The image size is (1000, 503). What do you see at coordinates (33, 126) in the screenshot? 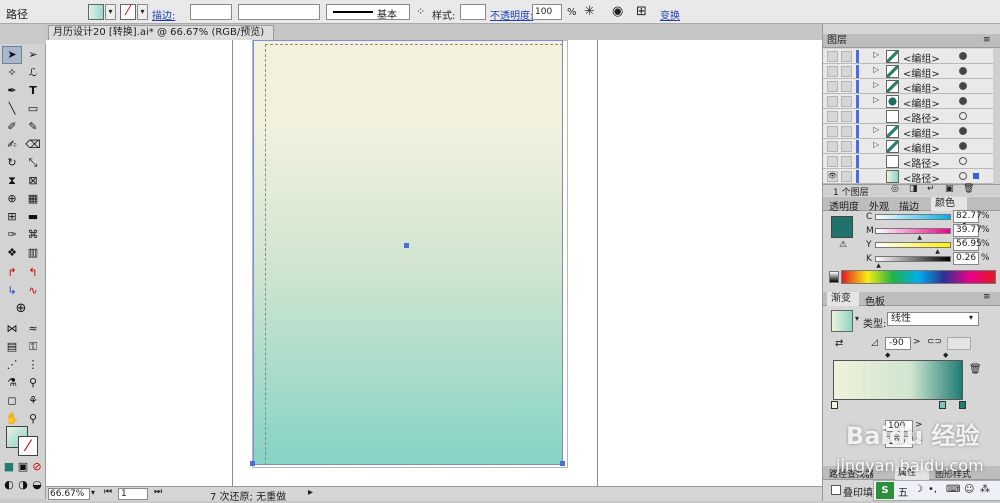
I see `pencil-tool-icon: ✎` at bounding box center [33, 126].